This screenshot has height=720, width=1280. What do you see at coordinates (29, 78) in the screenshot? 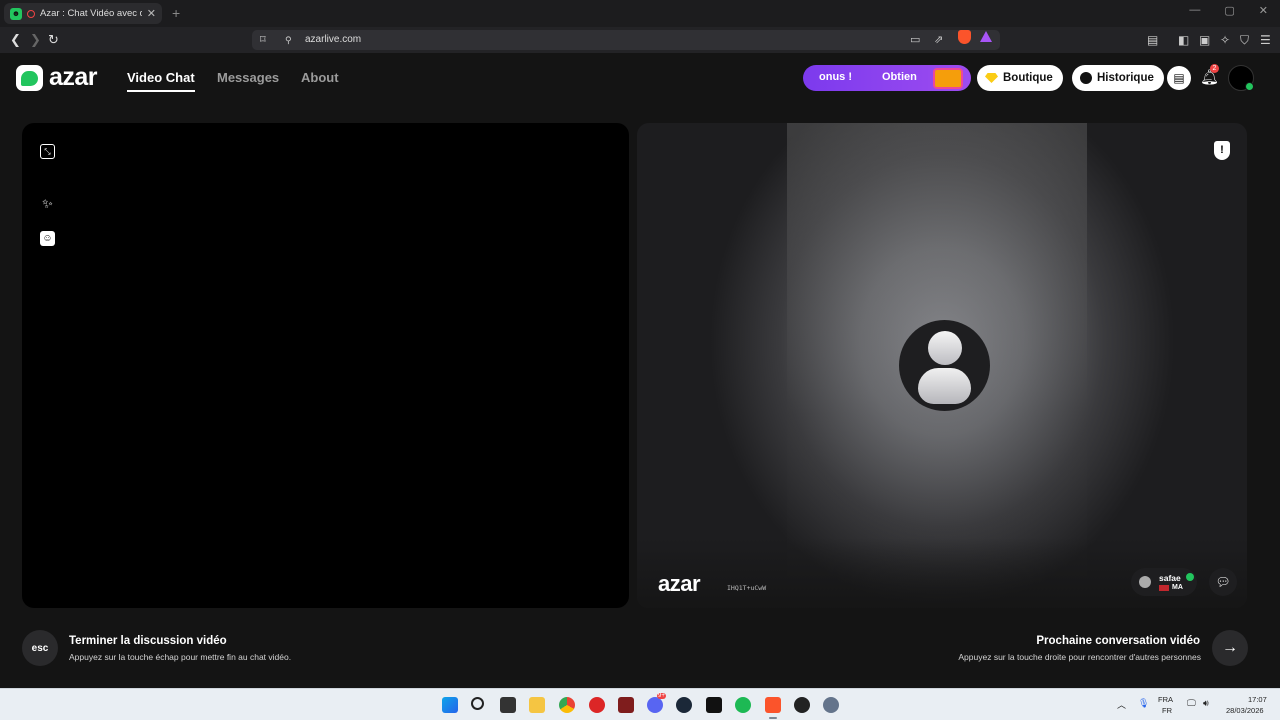
I see `azar-logo-icon` at bounding box center [29, 78].